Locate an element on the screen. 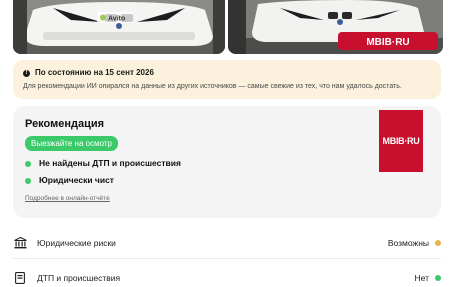 This screenshot has width=456, height=287. recommendation-badge: Выезжайте на осмотр is located at coordinates (71, 143).